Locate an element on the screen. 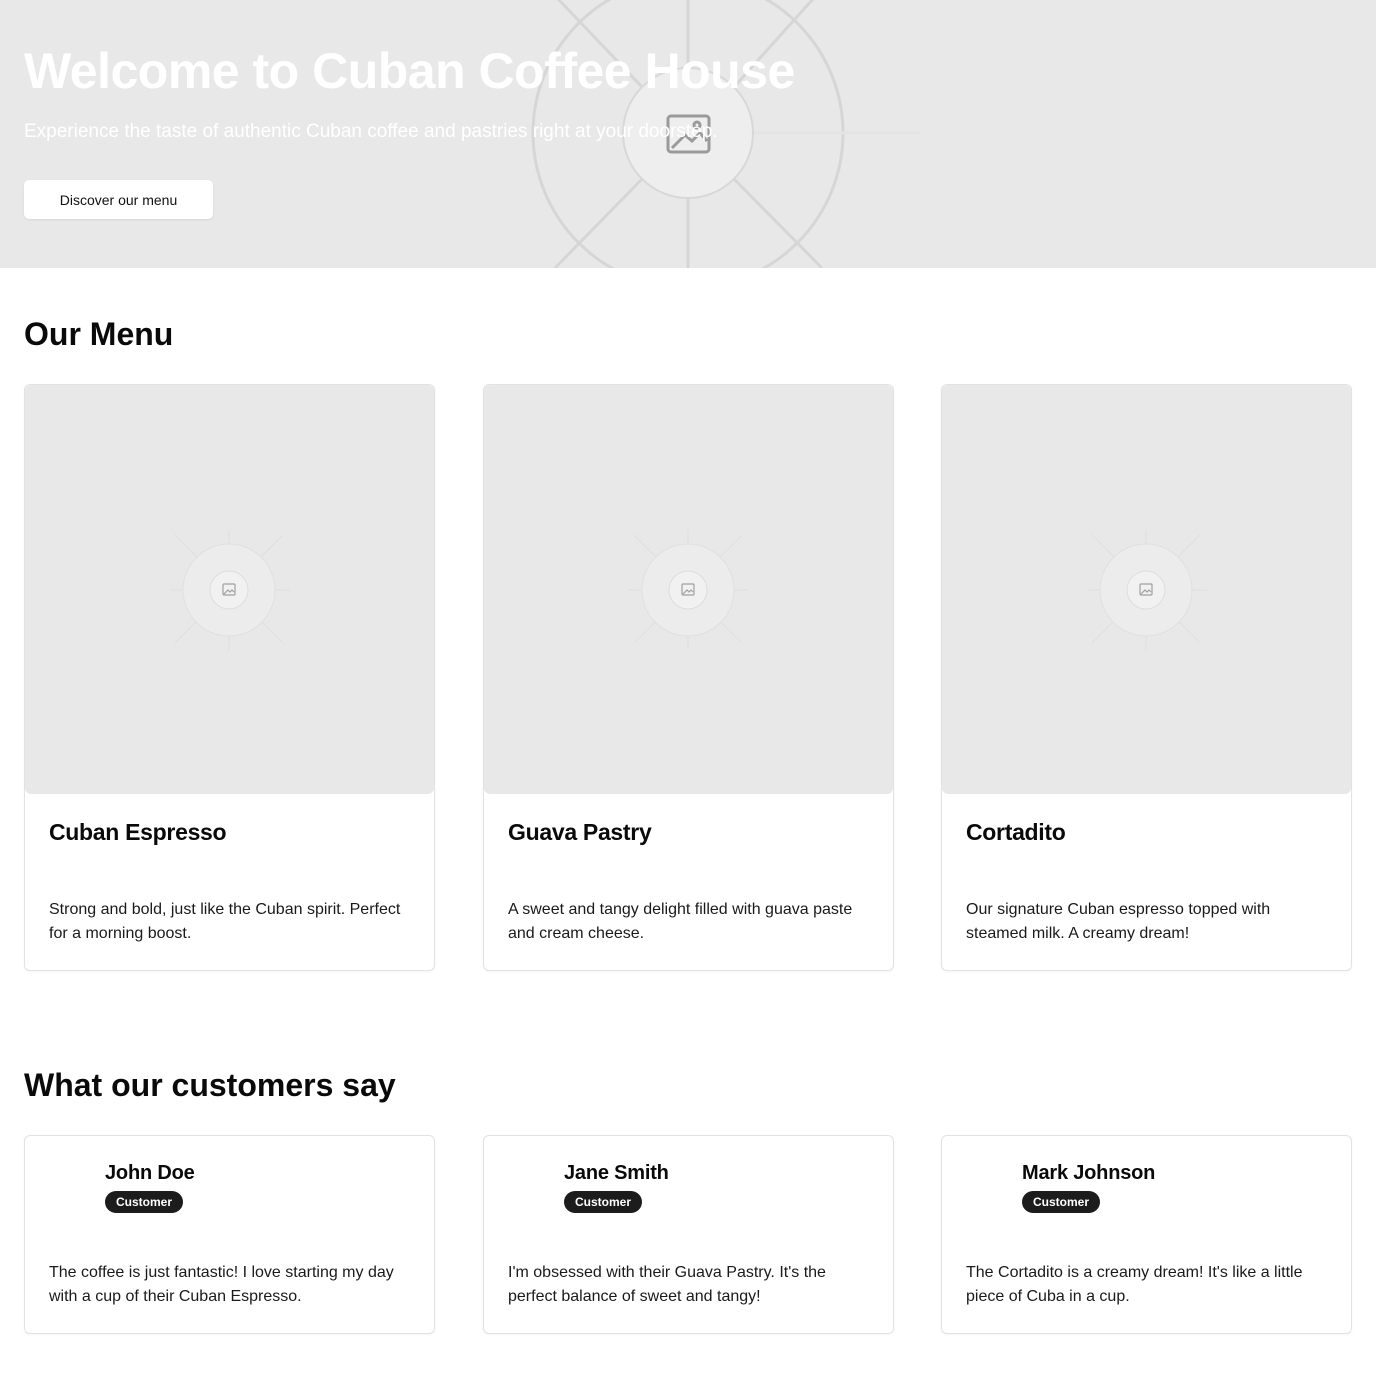 This screenshot has width=1376, height=1382. menu-item-name: Cortadito is located at coordinates (1016, 832).